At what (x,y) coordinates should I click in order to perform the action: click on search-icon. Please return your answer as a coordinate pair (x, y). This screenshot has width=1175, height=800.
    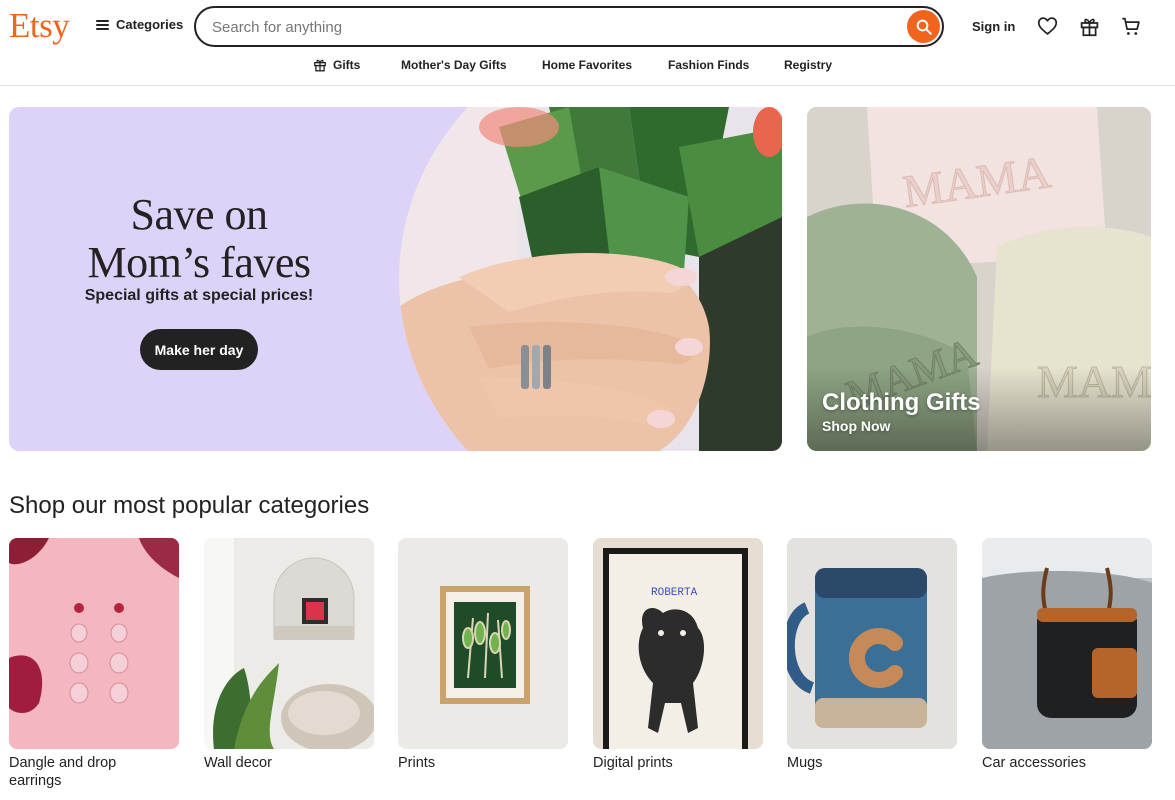
    Looking at the image, I should click on (924, 27).